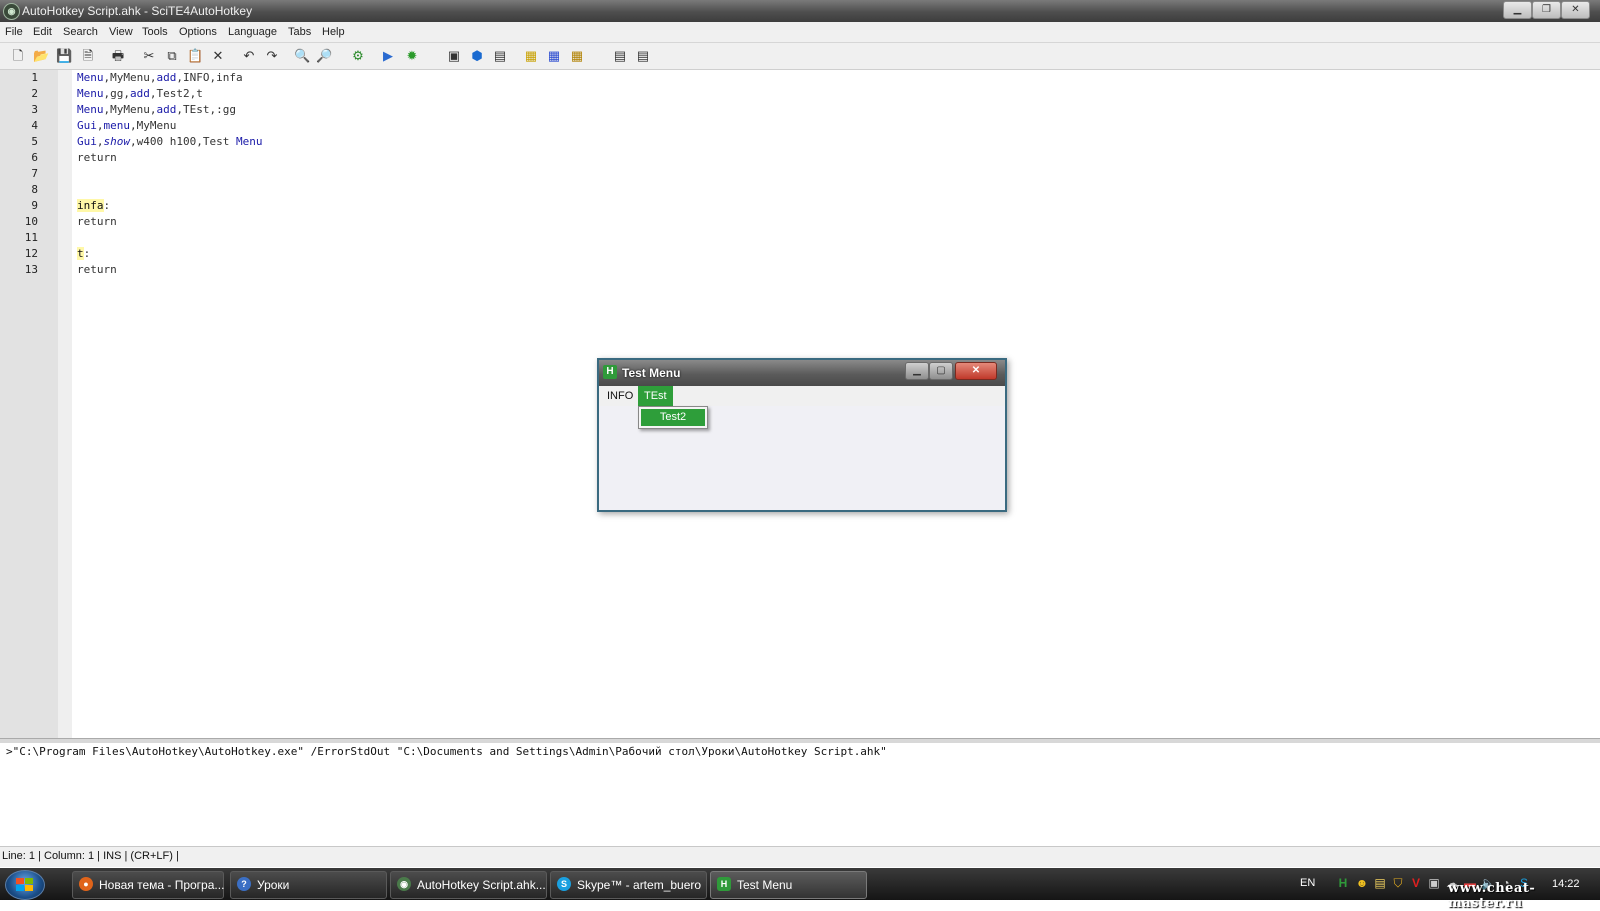 The image size is (1600, 911). What do you see at coordinates (34, 77) in the screenshot?
I see `line-number: 1` at bounding box center [34, 77].